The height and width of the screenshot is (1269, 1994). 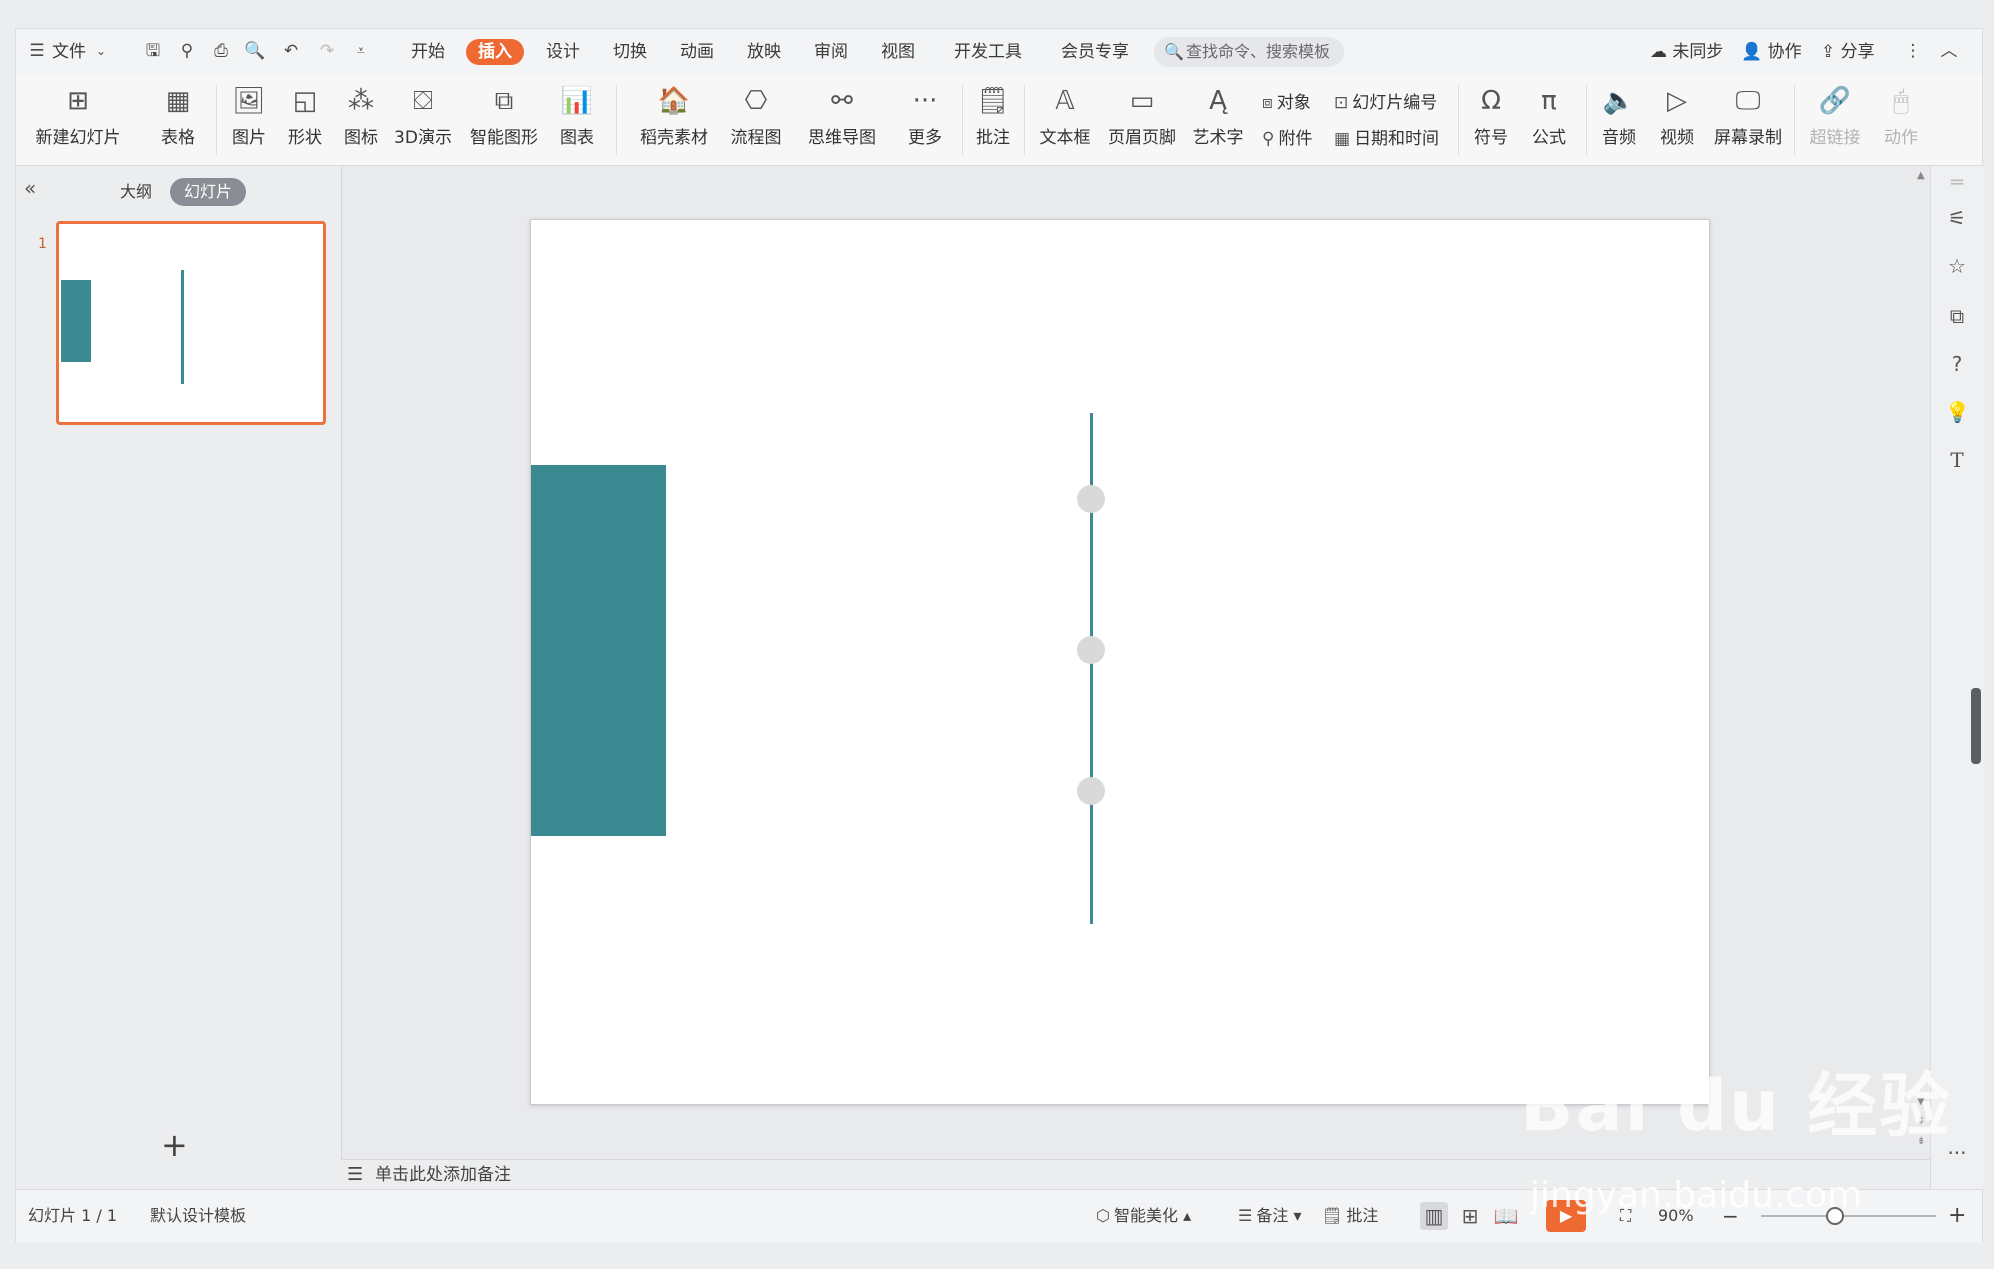 I want to click on watermark-url: jingyan.baidu.com, so click(x=1696, y=1195).